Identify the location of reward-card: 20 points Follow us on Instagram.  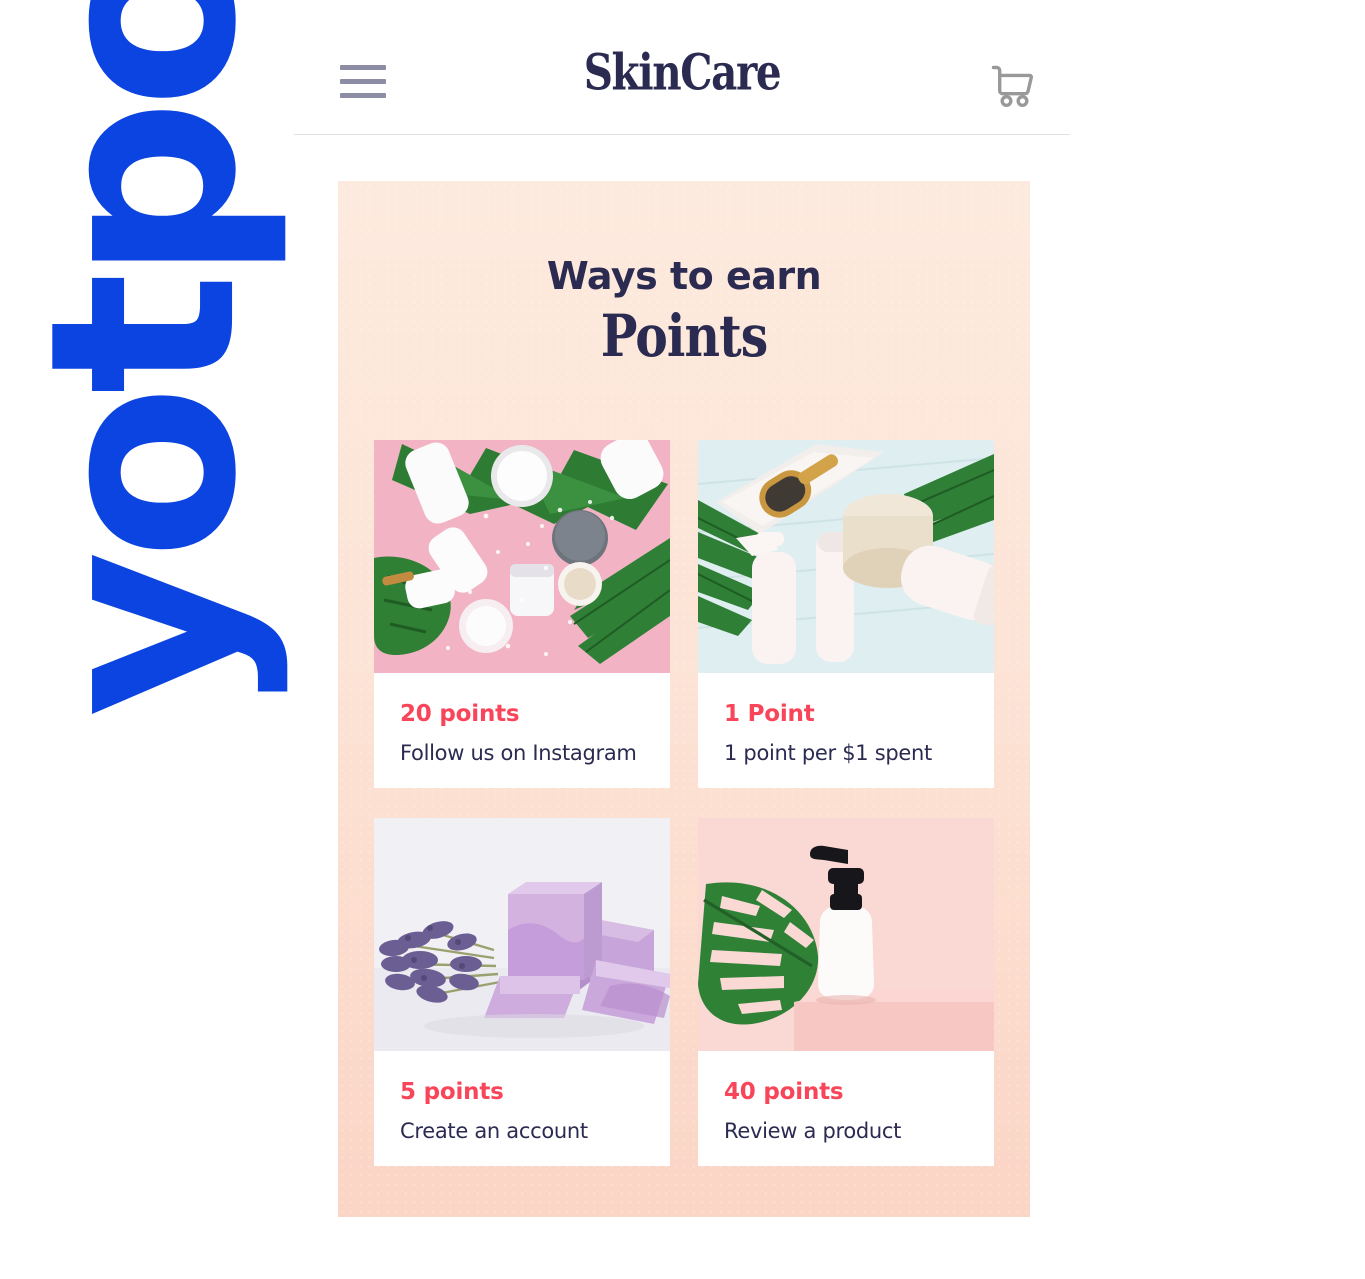
(522, 614).